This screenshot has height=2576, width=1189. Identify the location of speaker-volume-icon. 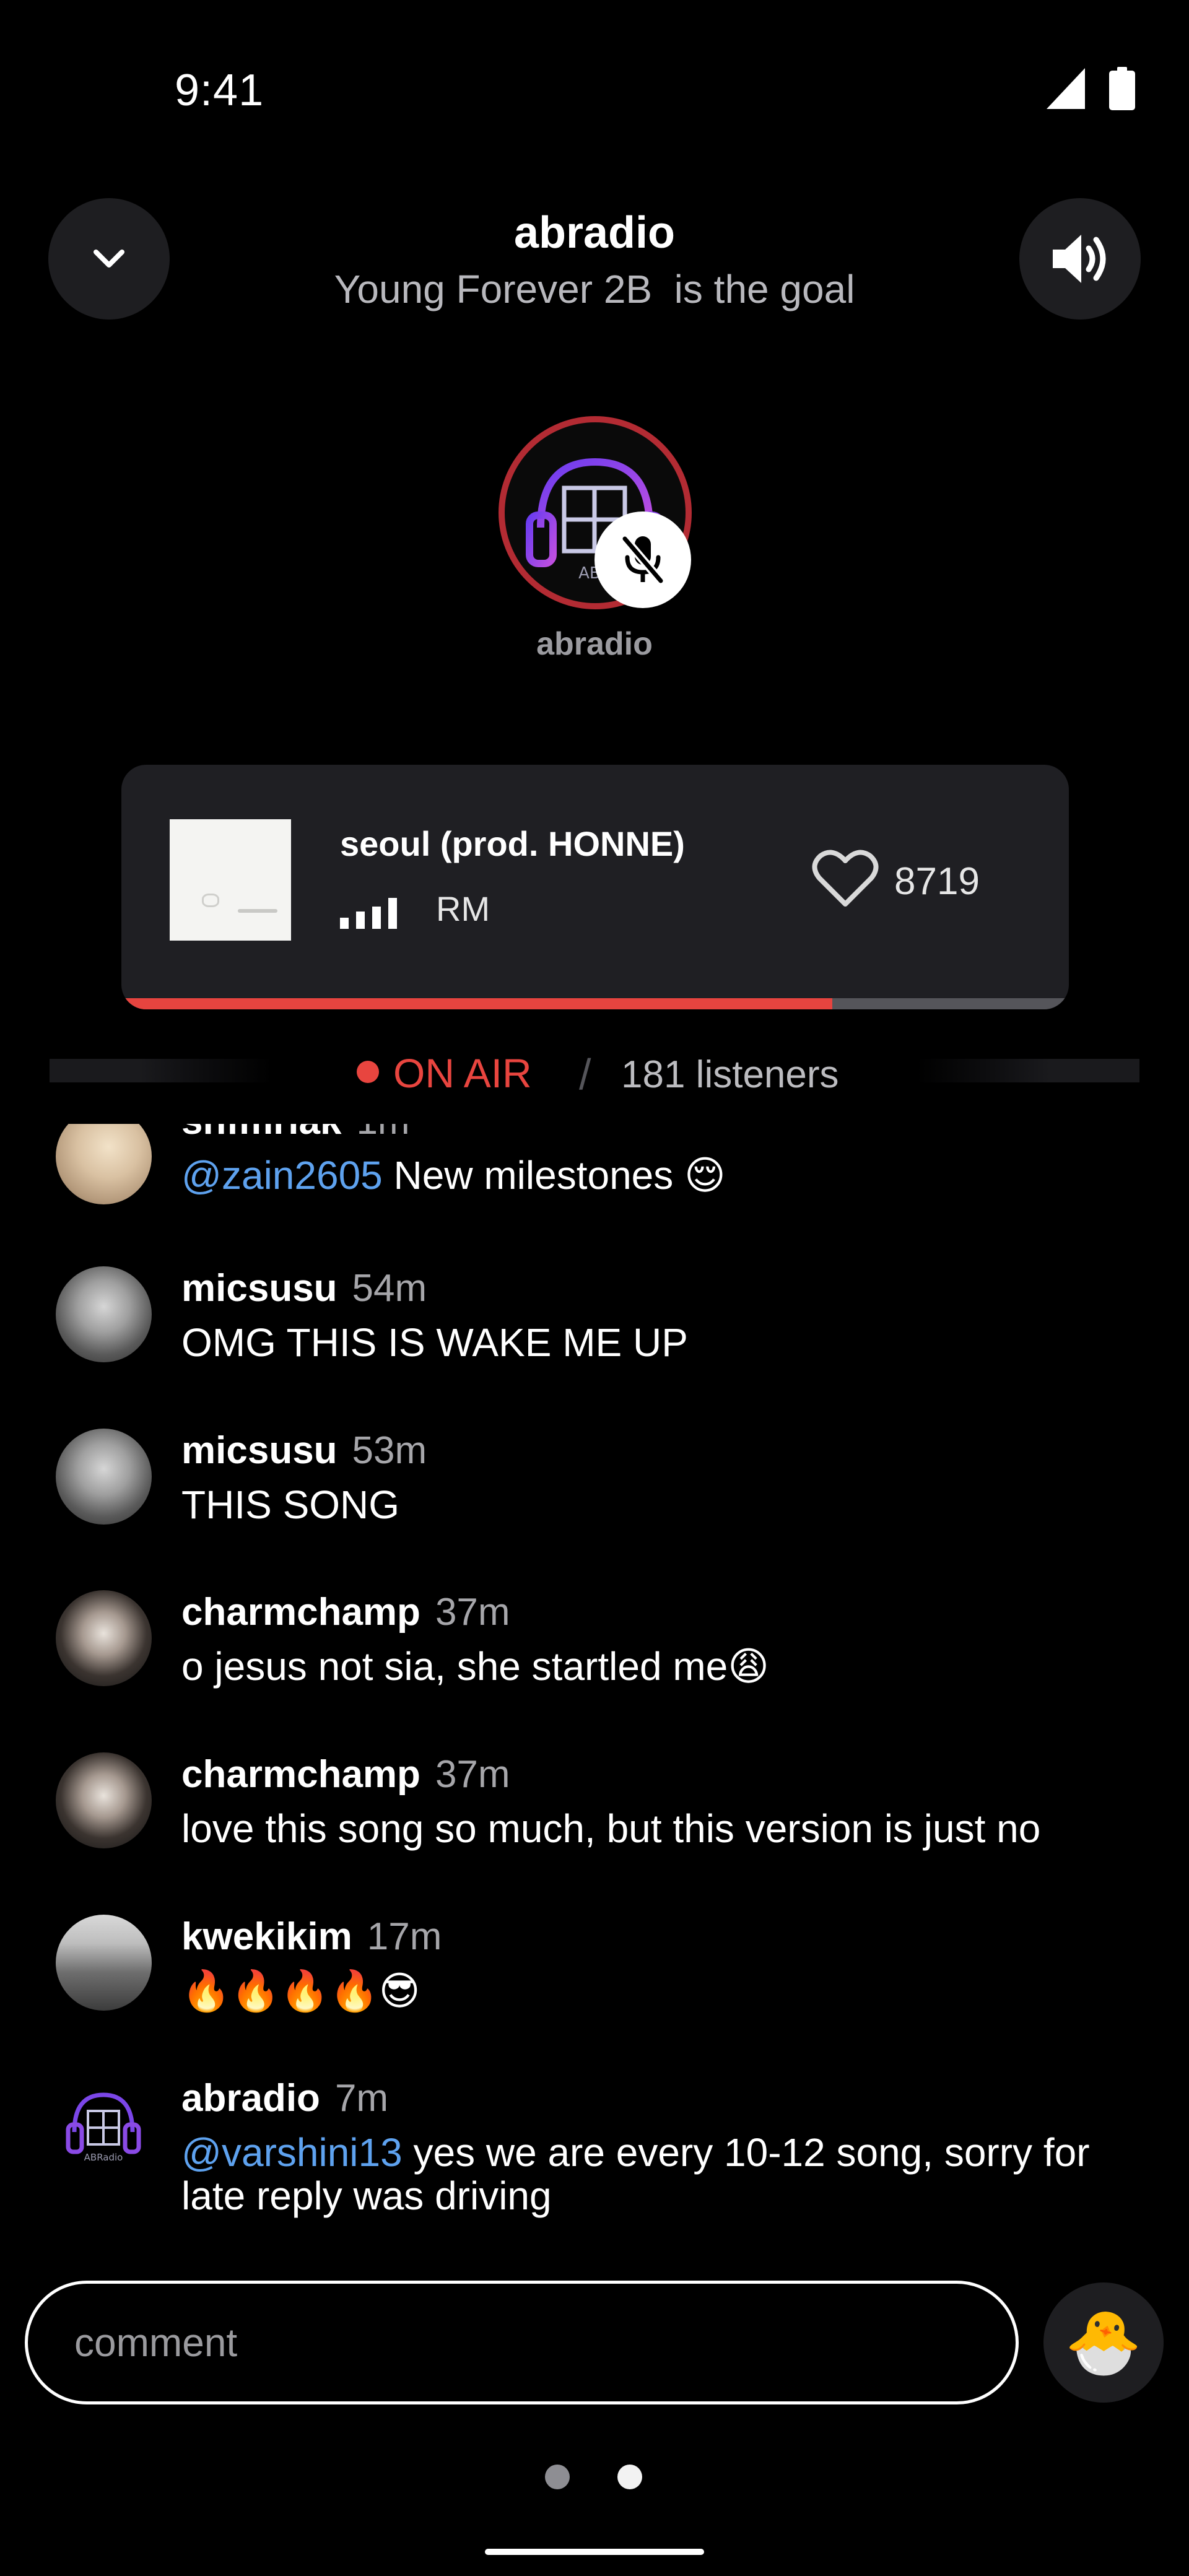
(1079, 259).